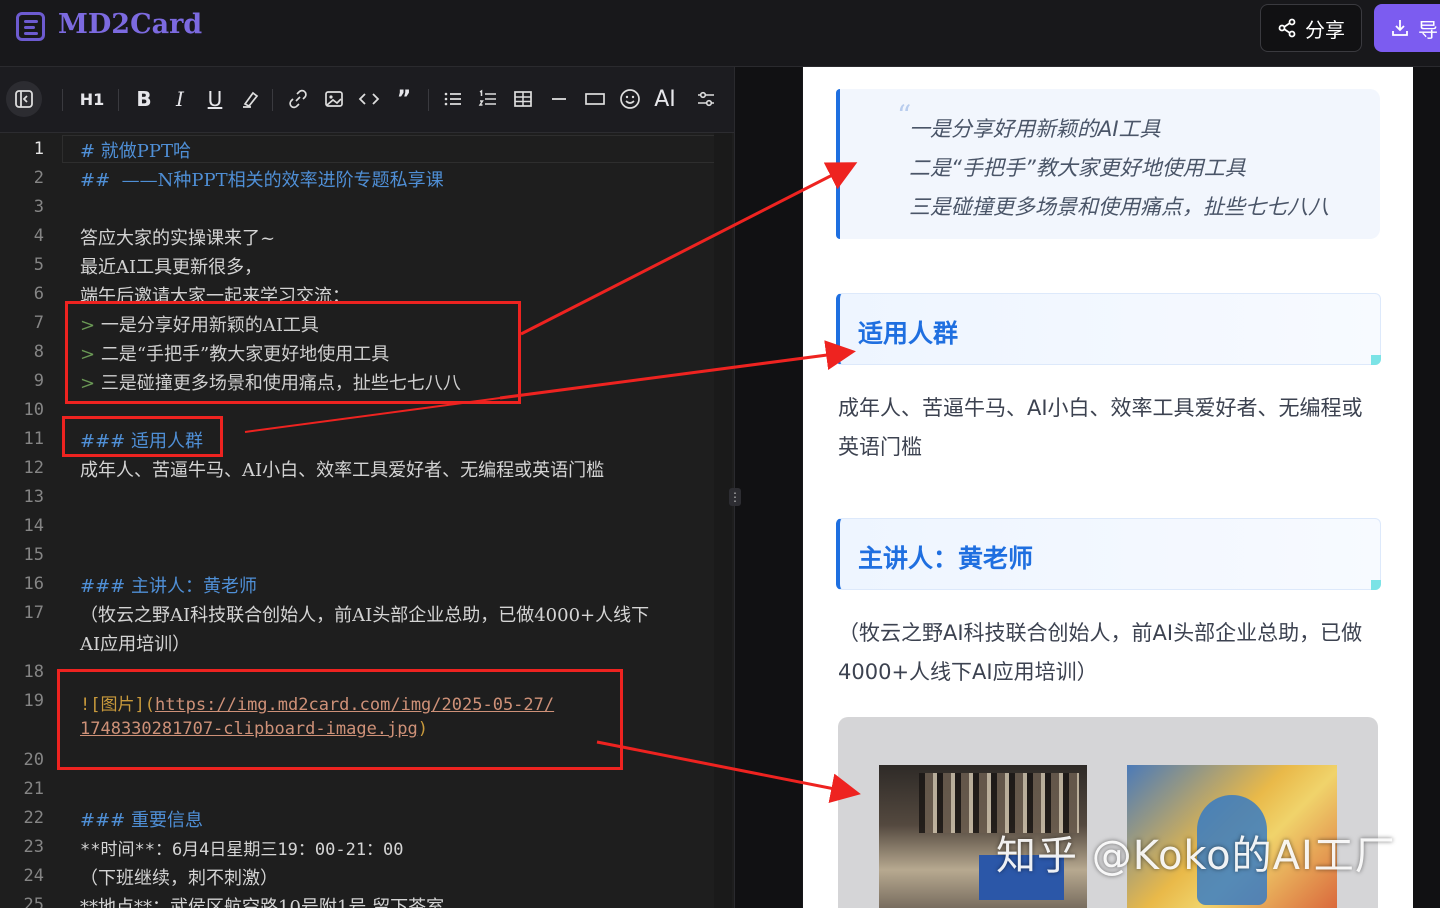  I want to click on export-button: 导, so click(1407, 28).